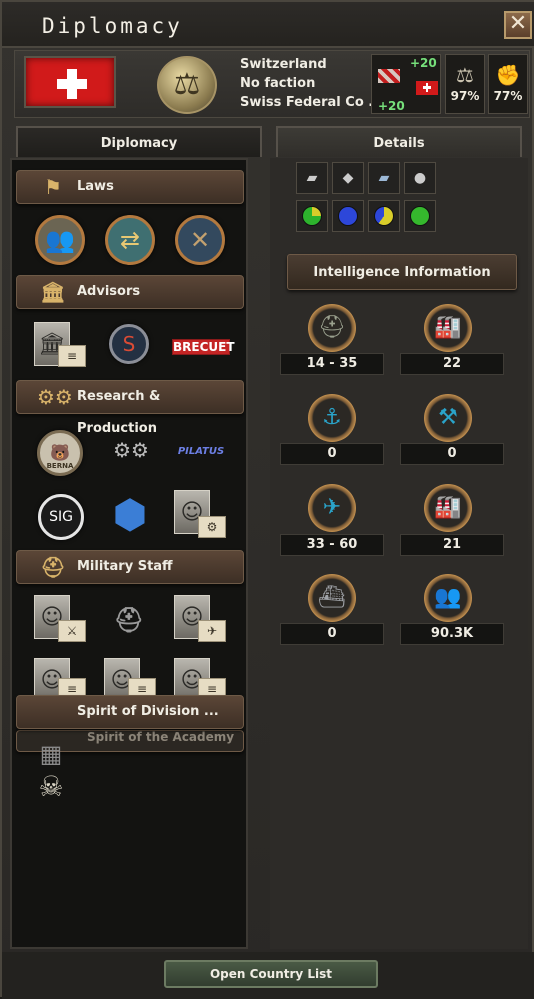 The width and height of the screenshot is (534, 999). What do you see at coordinates (452, 545) in the screenshot?
I see `intel-industry-value: 21` at bounding box center [452, 545].